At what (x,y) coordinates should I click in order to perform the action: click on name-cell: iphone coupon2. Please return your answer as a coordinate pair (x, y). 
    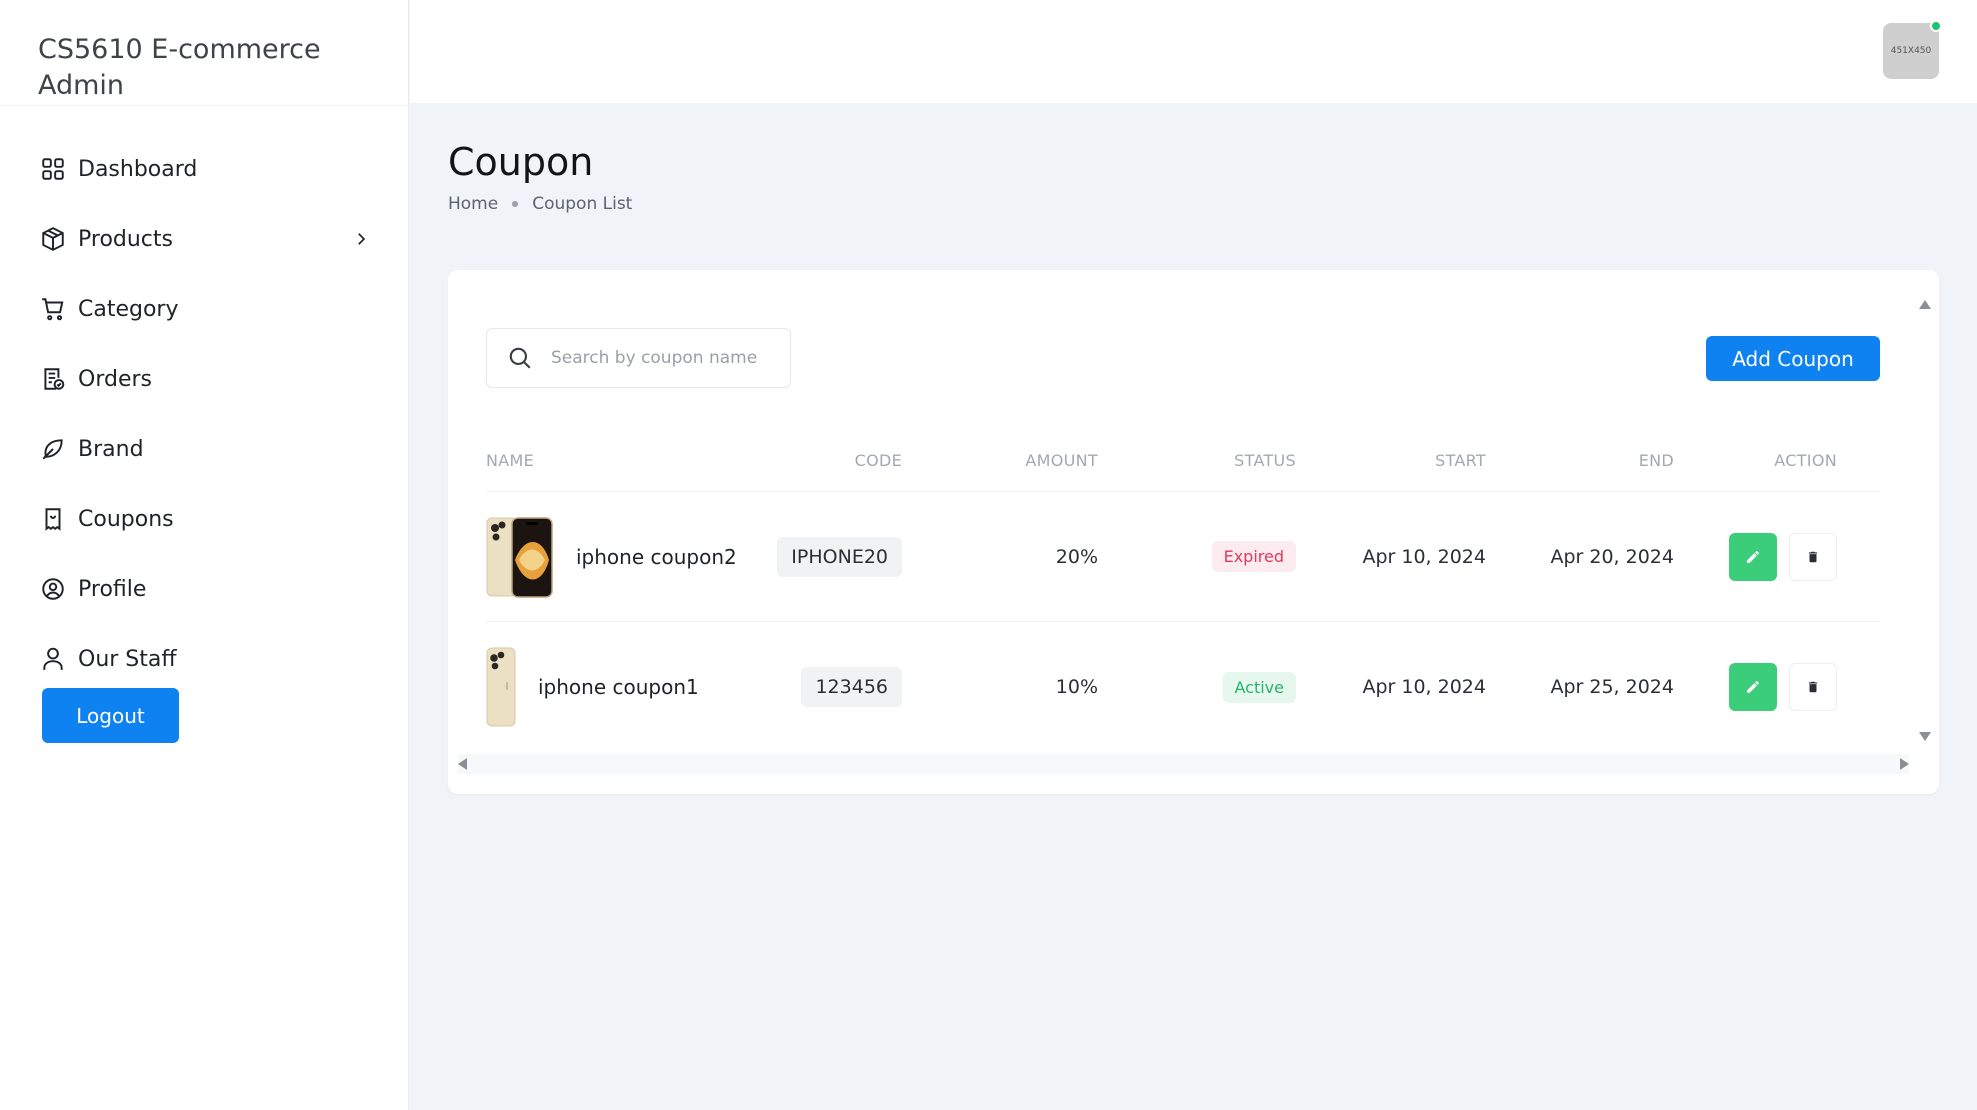
    Looking at the image, I should click on (616, 557).